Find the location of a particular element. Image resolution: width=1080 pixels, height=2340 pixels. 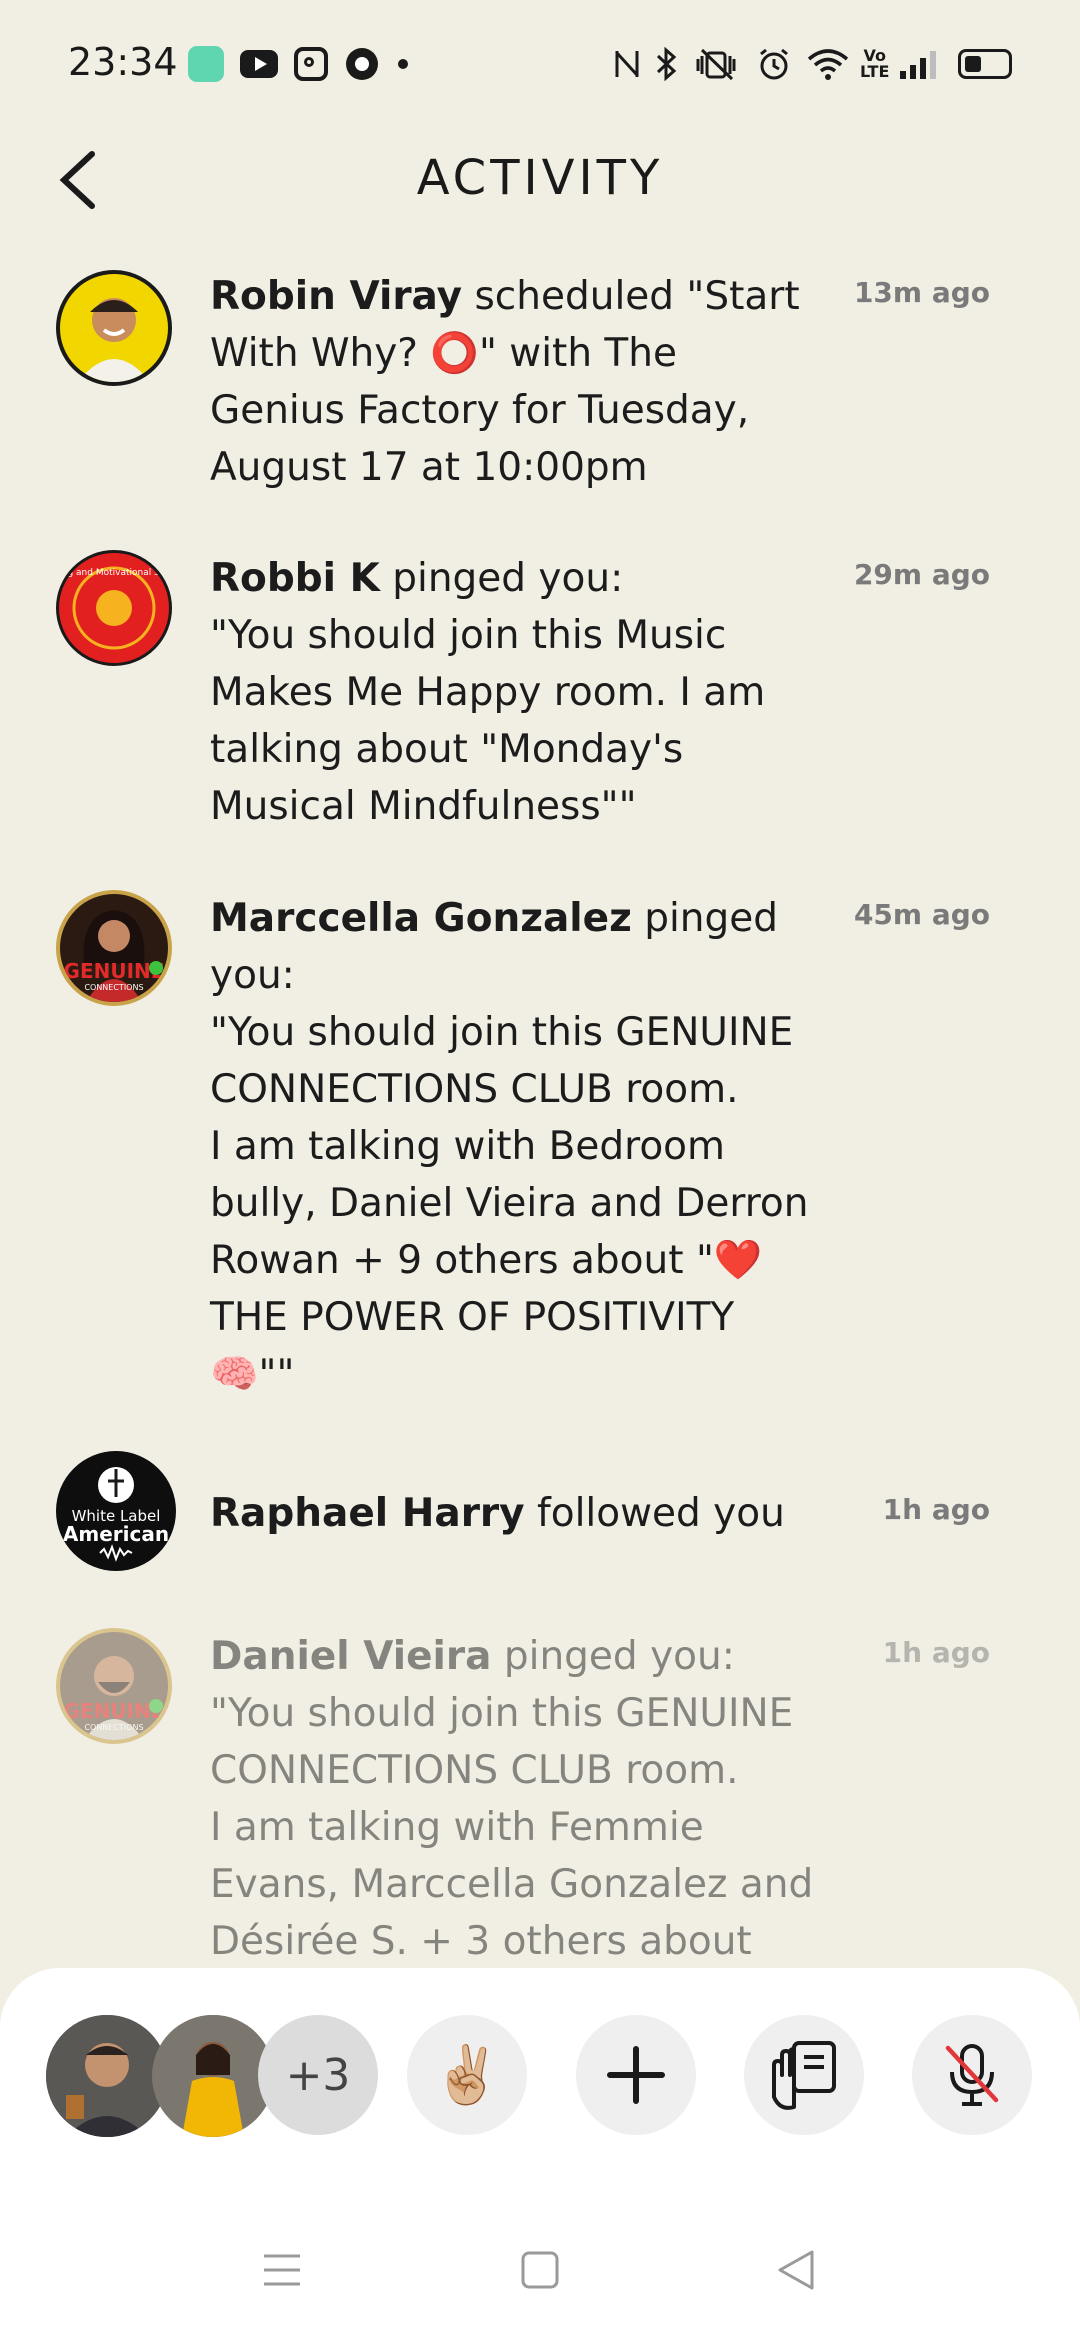

system-back-button is located at coordinates (796, 2270).